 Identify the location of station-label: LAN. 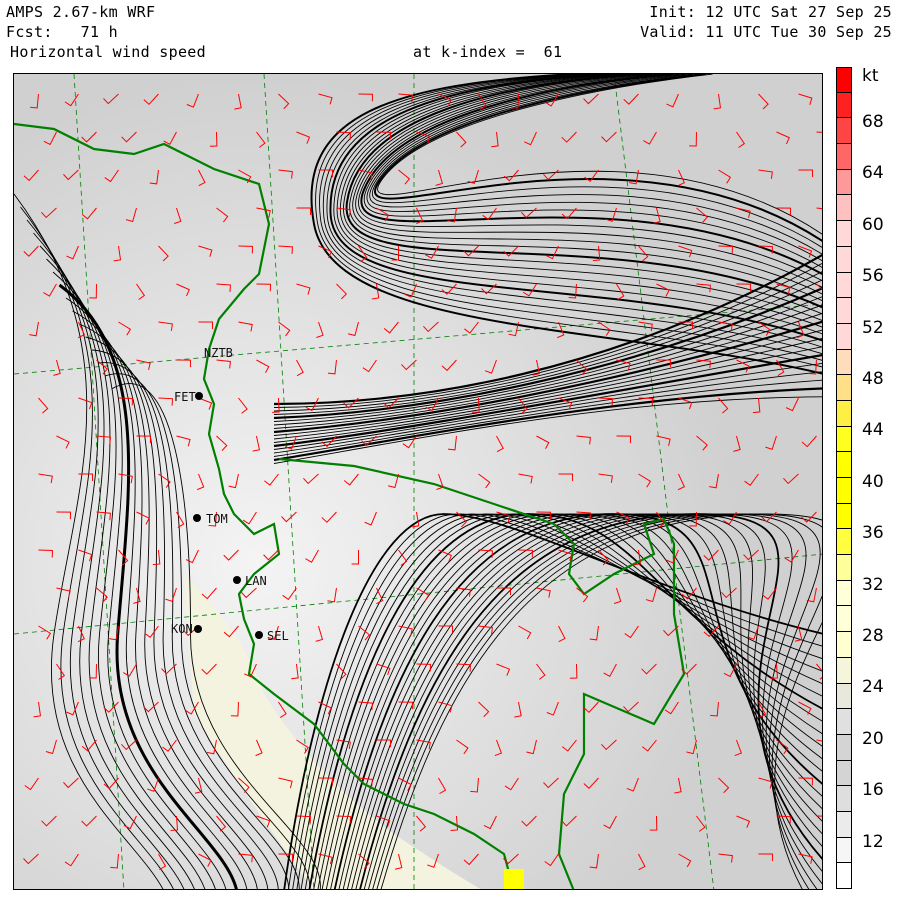
(256, 581).